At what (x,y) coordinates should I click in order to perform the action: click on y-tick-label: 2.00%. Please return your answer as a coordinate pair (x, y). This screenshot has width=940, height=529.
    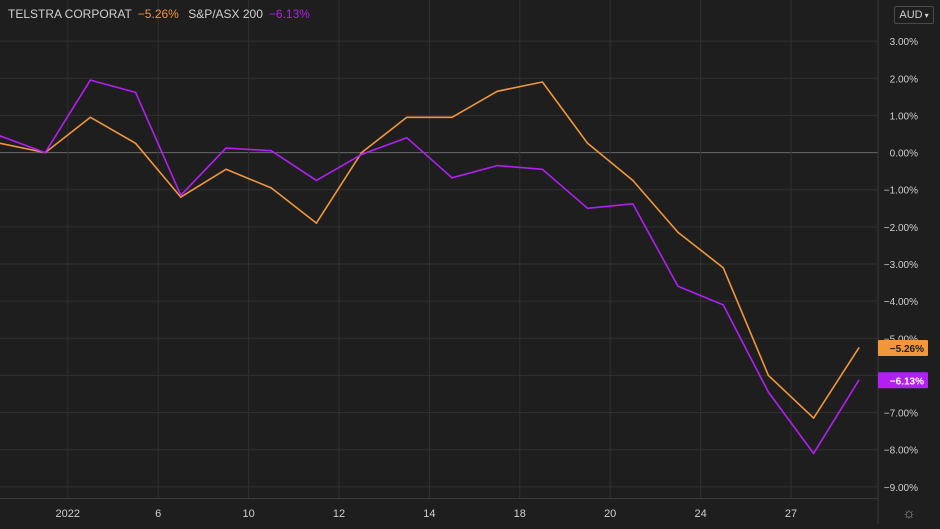
    Looking at the image, I should click on (904, 79).